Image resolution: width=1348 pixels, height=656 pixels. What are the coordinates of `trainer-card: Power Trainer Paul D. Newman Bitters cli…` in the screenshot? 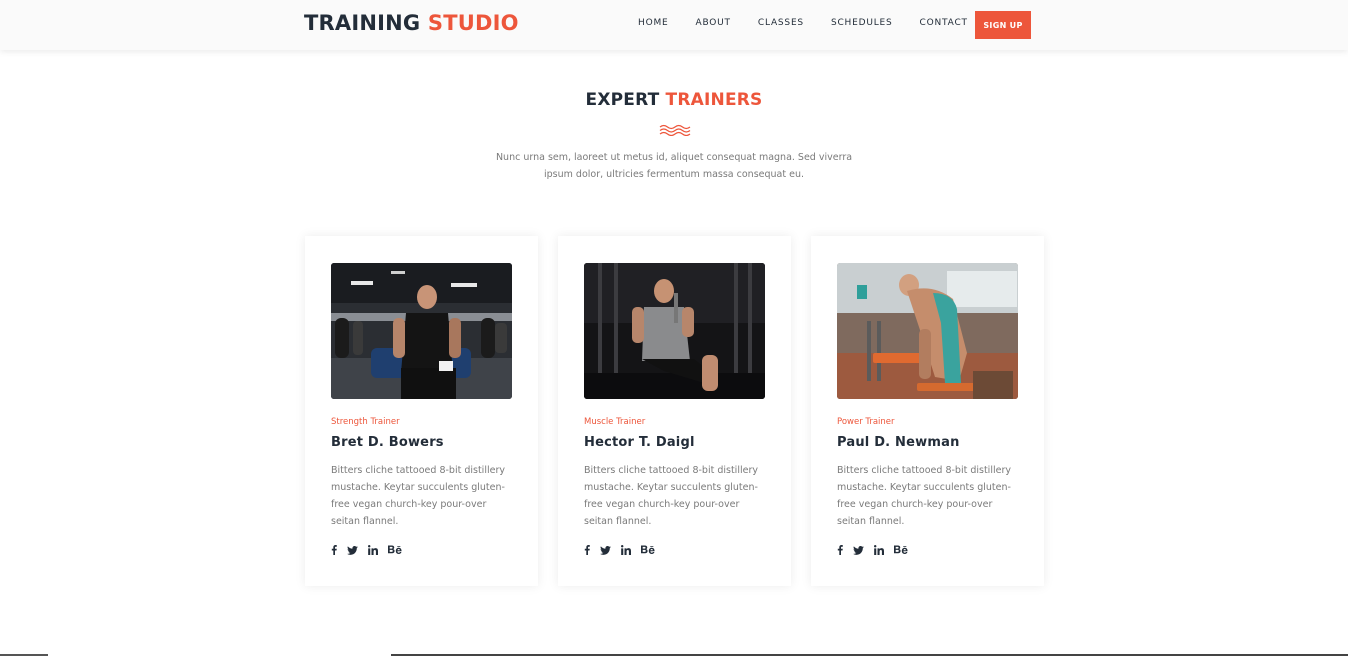 It's located at (927, 411).